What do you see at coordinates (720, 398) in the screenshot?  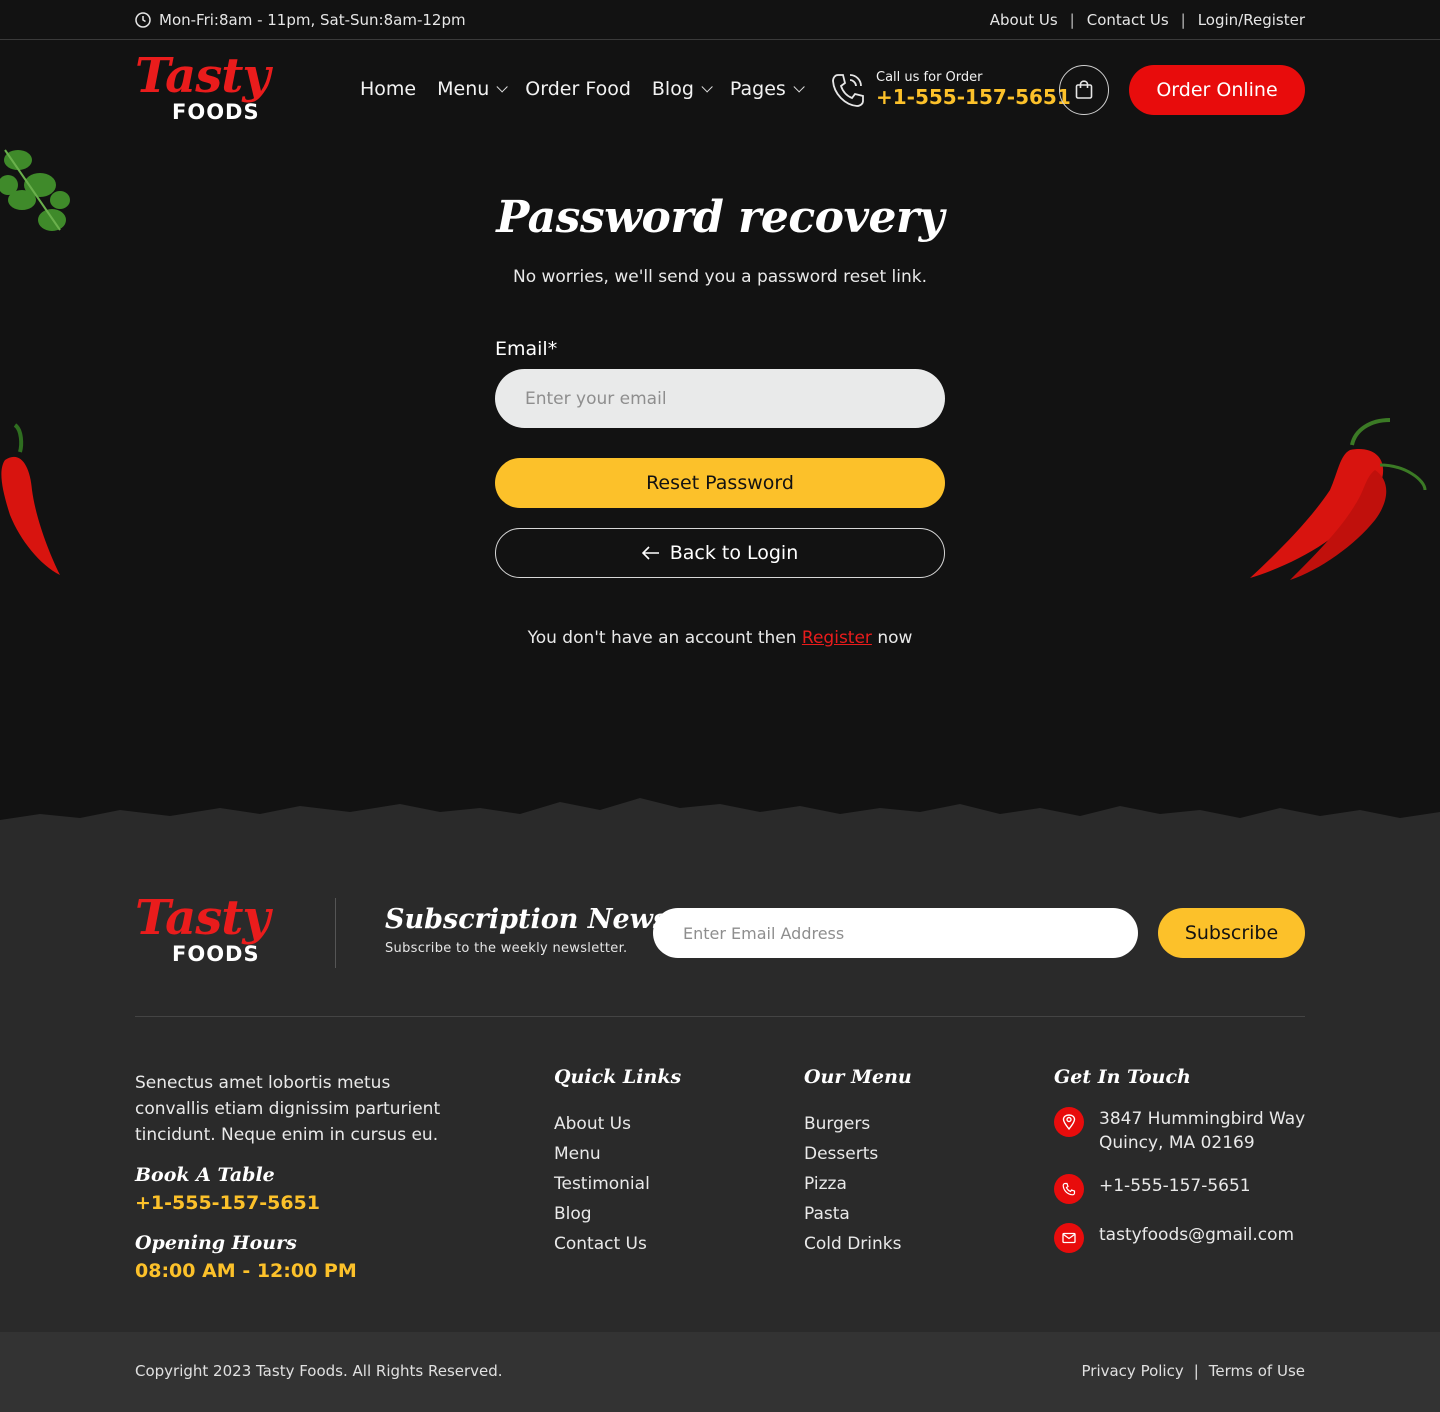 I see `email-field` at bounding box center [720, 398].